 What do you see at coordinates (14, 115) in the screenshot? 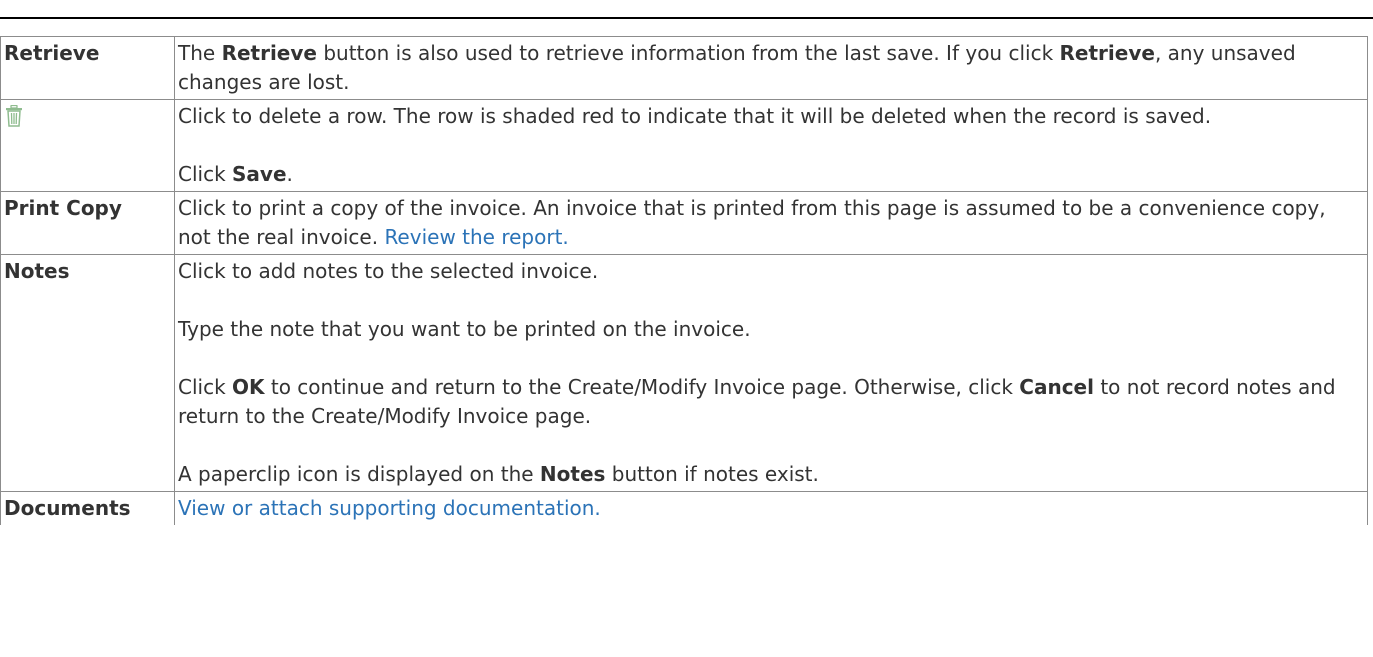
I see `trash-icon` at bounding box center [14, 115].